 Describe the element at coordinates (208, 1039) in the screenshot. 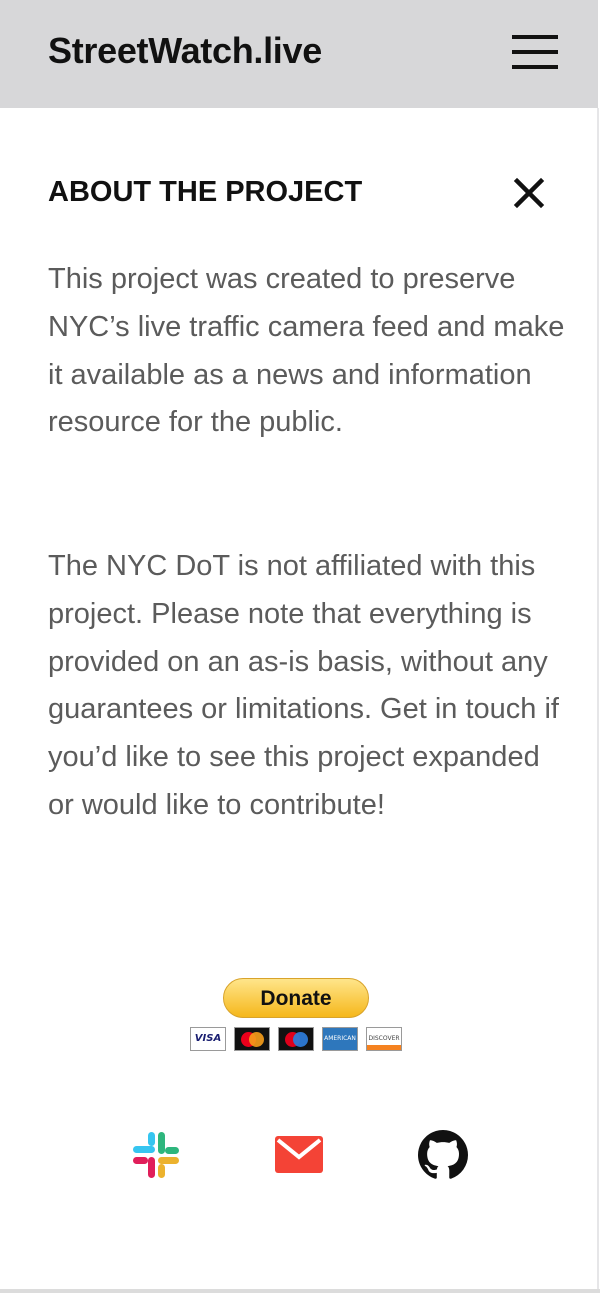

I see `visa-card-icon: VISA` at that location.